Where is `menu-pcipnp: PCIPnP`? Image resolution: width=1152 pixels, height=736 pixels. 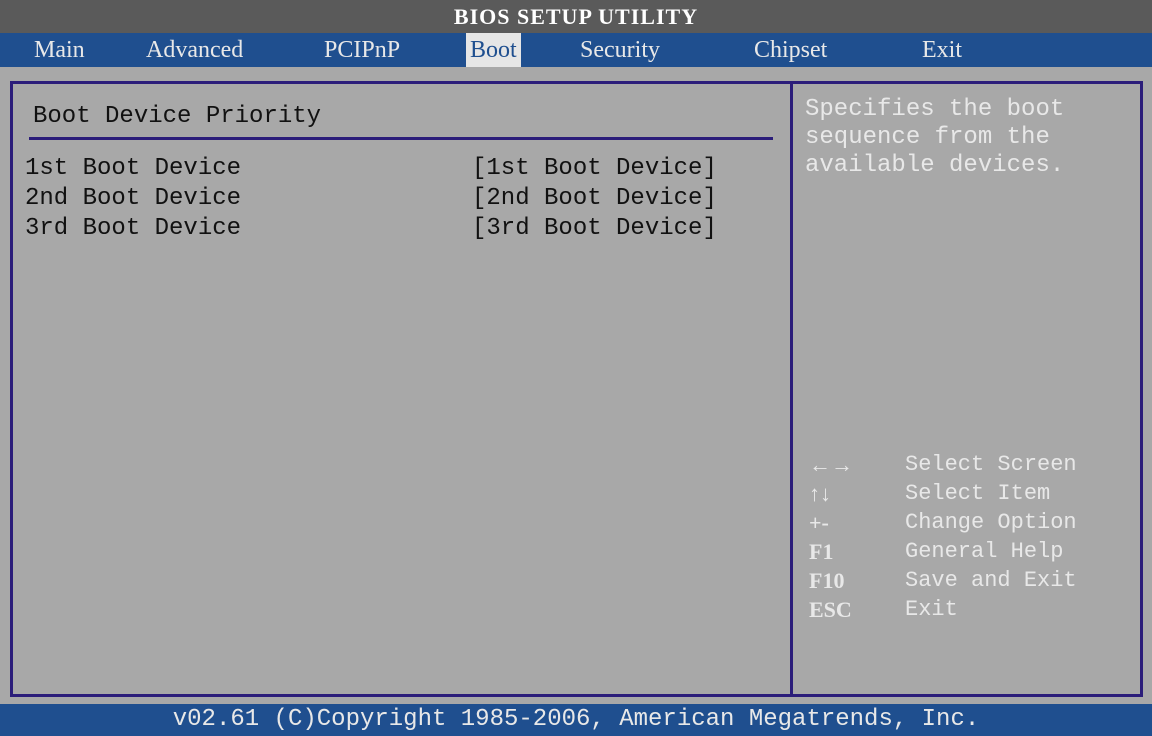 menu-pcipnp: PCIPnP is located at coordinates (362, 50).